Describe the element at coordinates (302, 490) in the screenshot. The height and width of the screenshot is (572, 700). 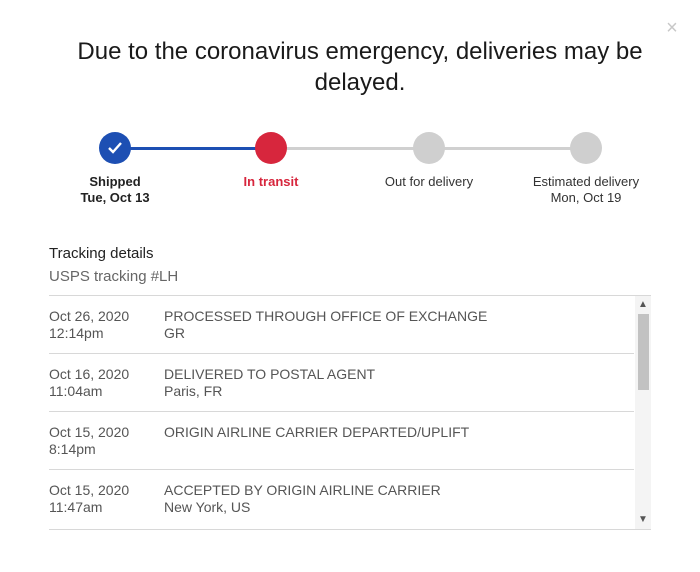
I see `event-status: ACCEPTED BY ORIGIN AIRLINE CARRIER` at that location.